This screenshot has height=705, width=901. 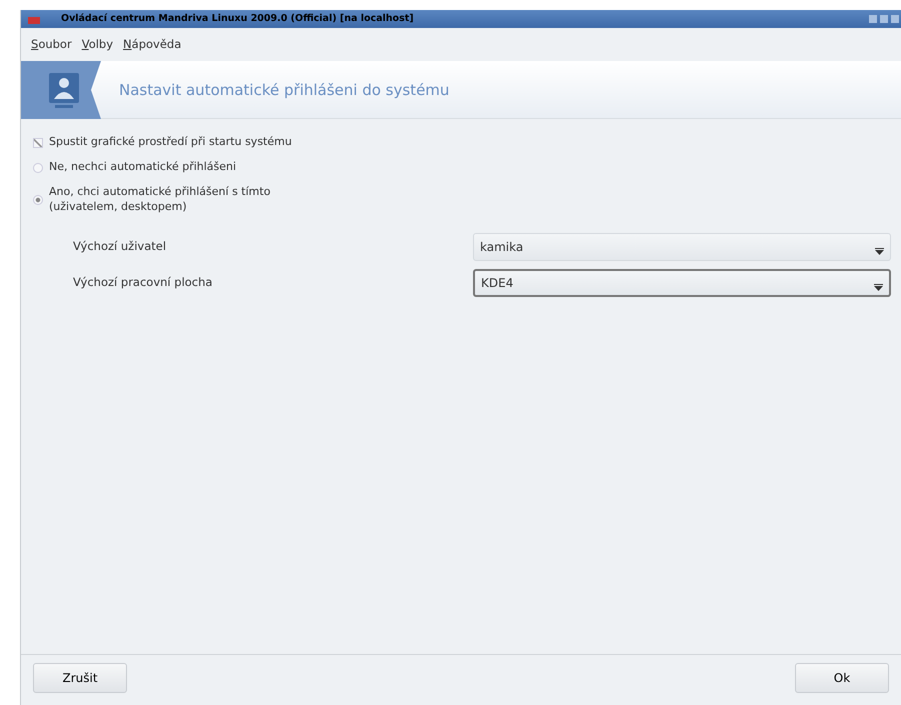 What do you see at coordinates (171, 142) in the screenshot?
I see `option-label: Spustit grafické prostředí při startu systému` at bounding box center [171, 142].